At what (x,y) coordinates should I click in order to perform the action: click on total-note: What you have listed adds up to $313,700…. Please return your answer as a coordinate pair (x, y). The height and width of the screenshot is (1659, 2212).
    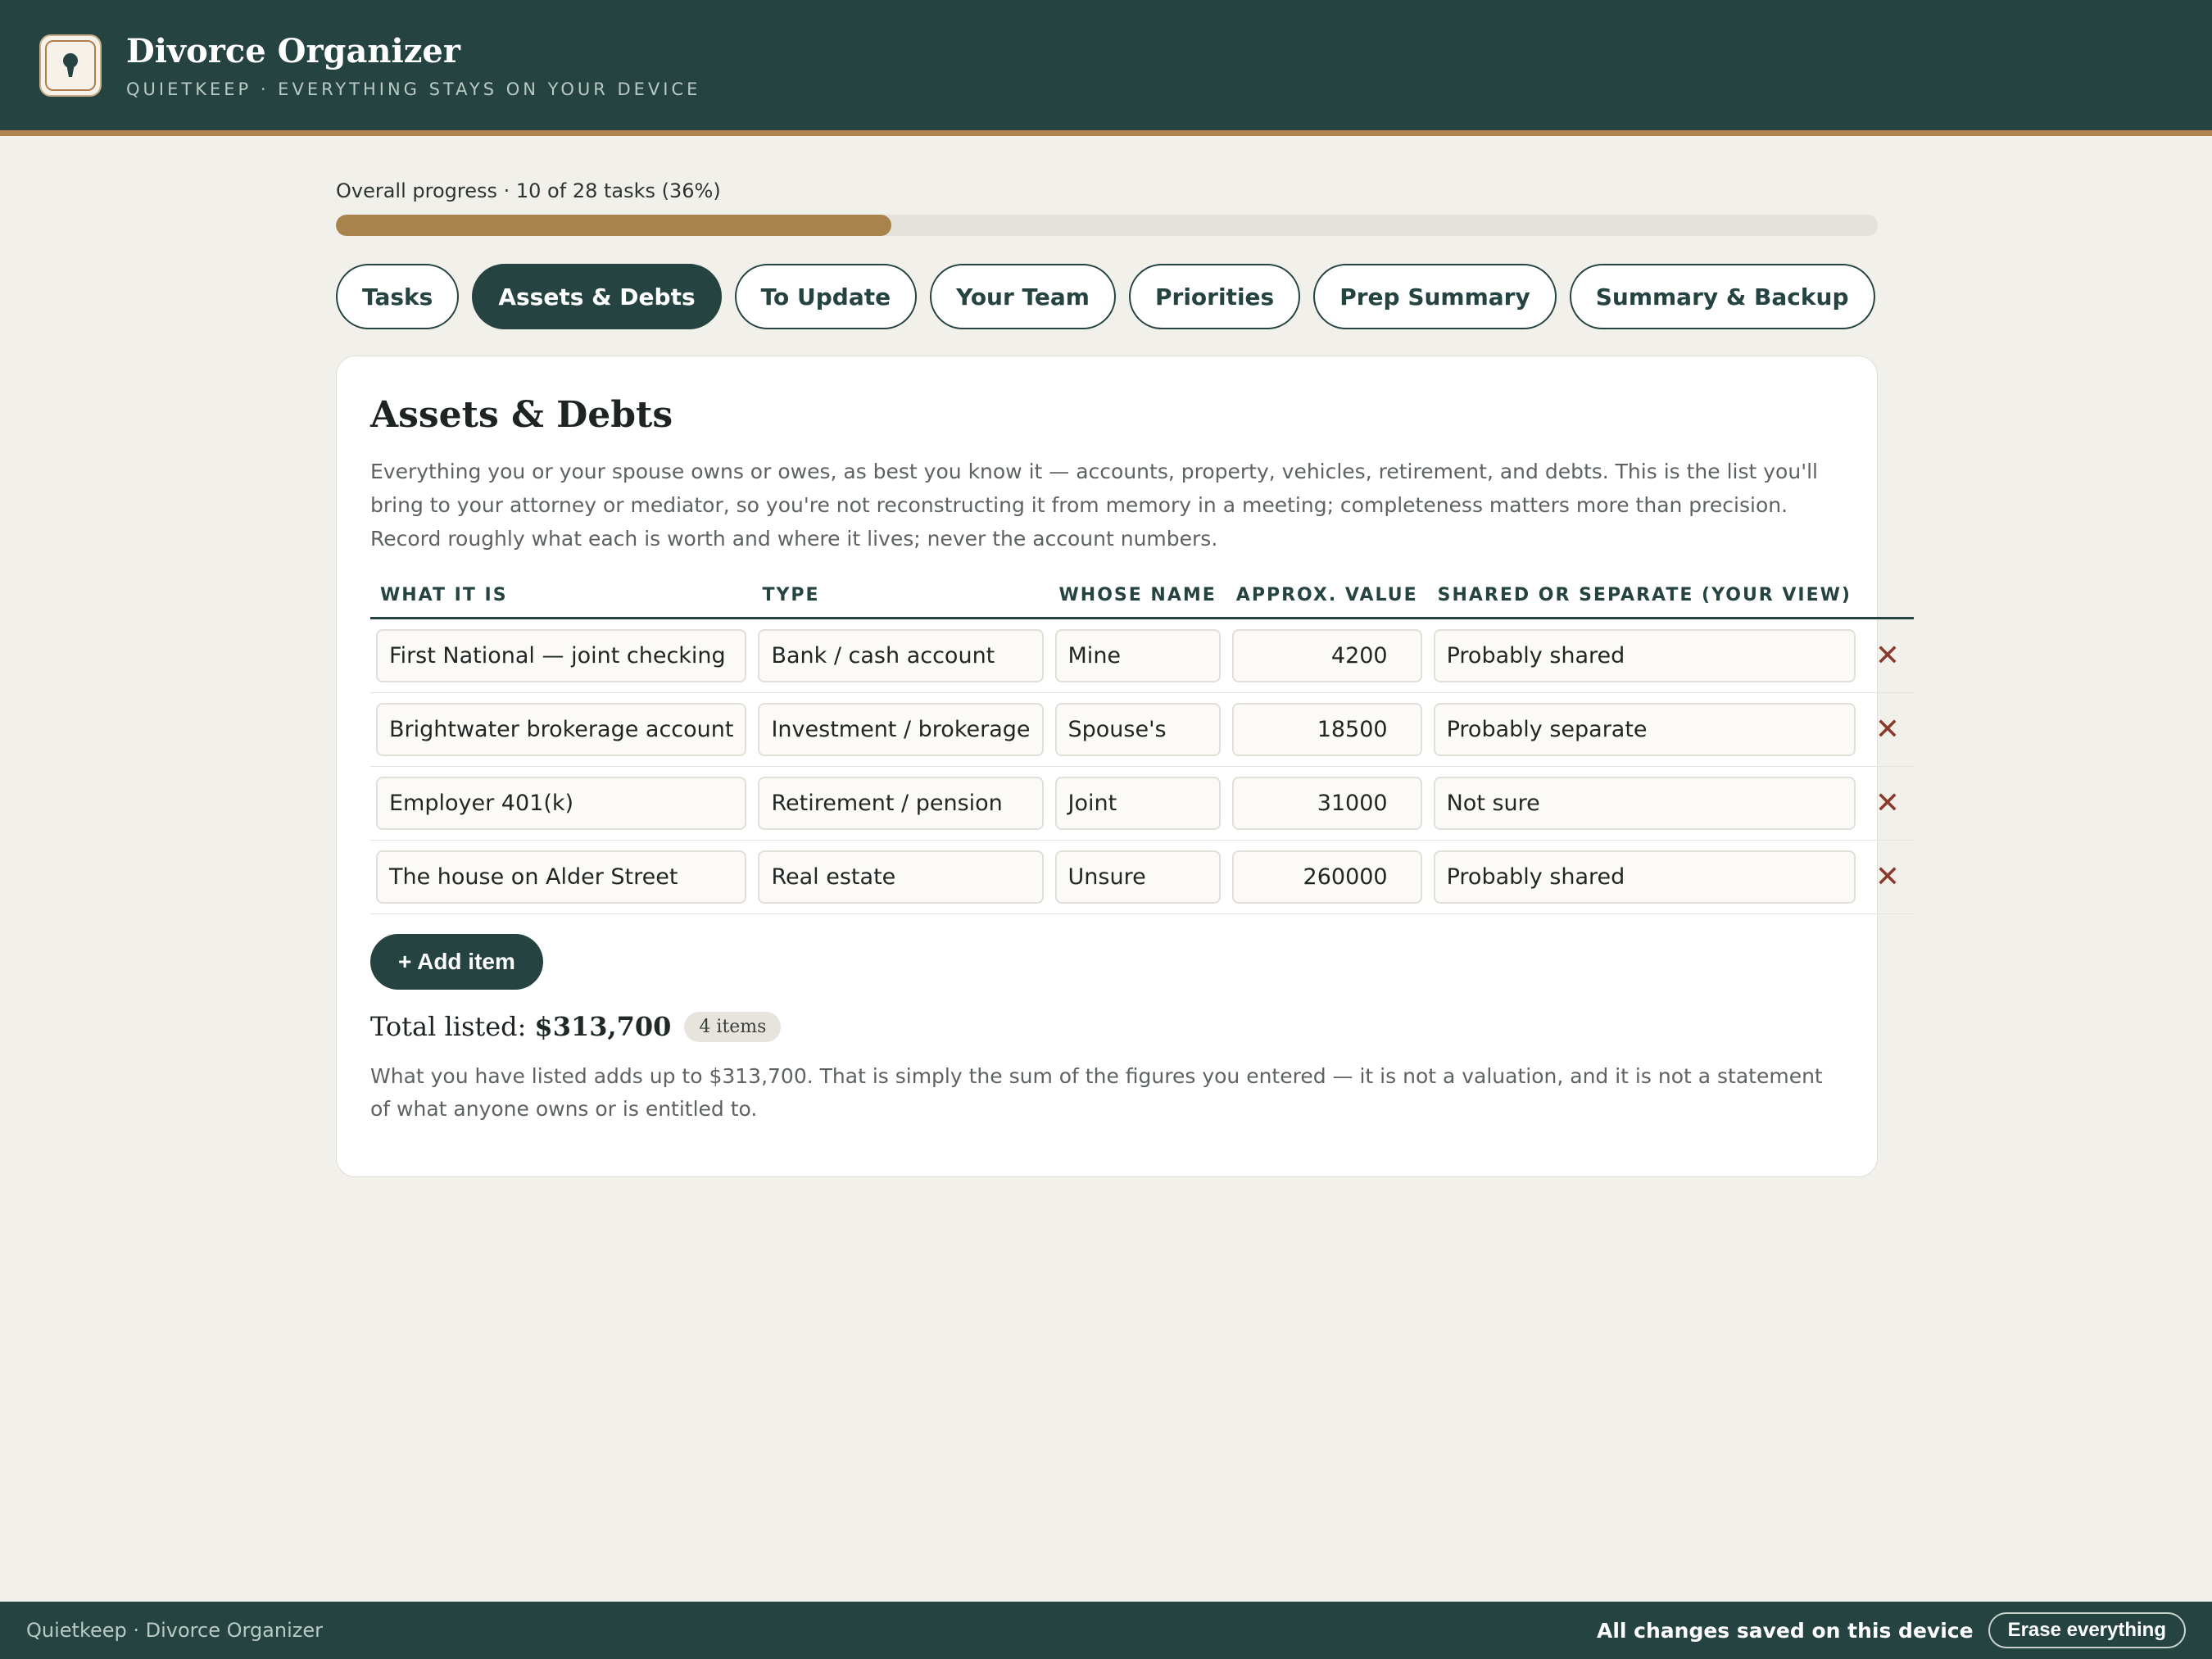
    Looking at the image, I should click on (1096, 1092).